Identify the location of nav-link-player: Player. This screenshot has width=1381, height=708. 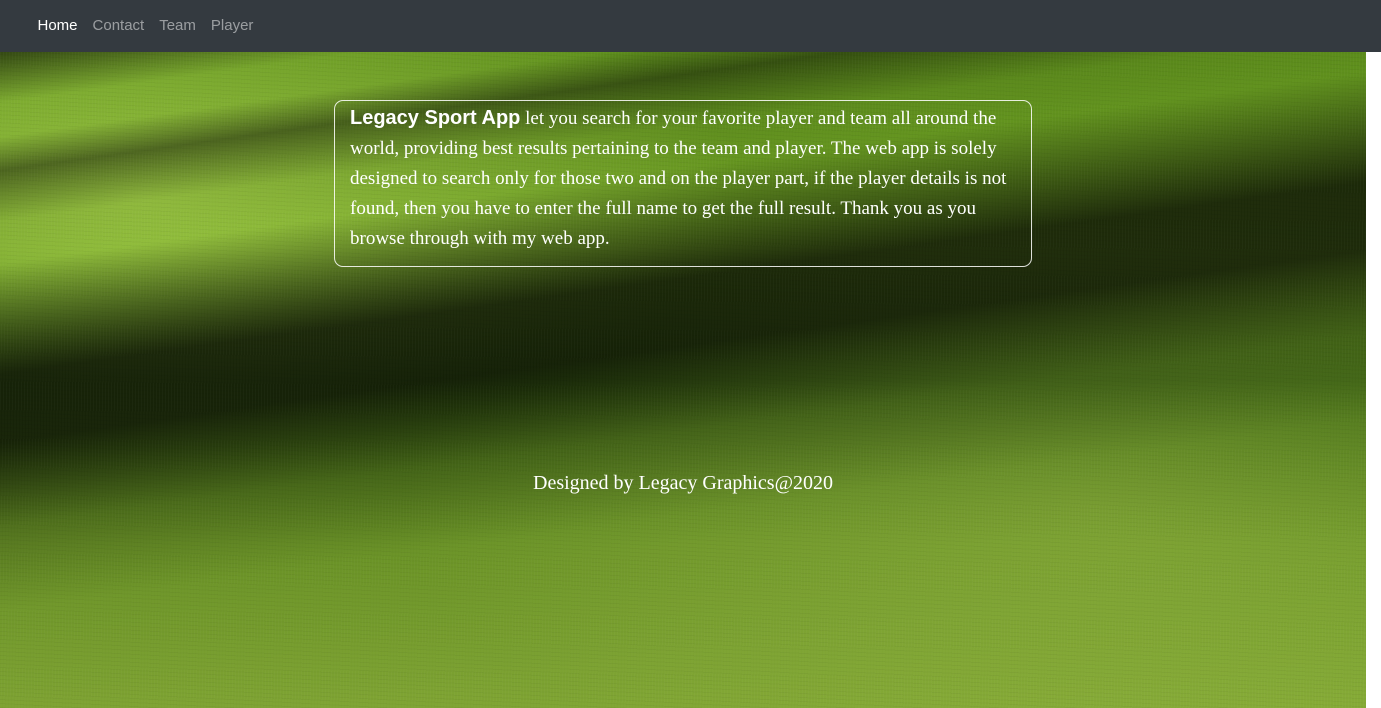
(232, 26).